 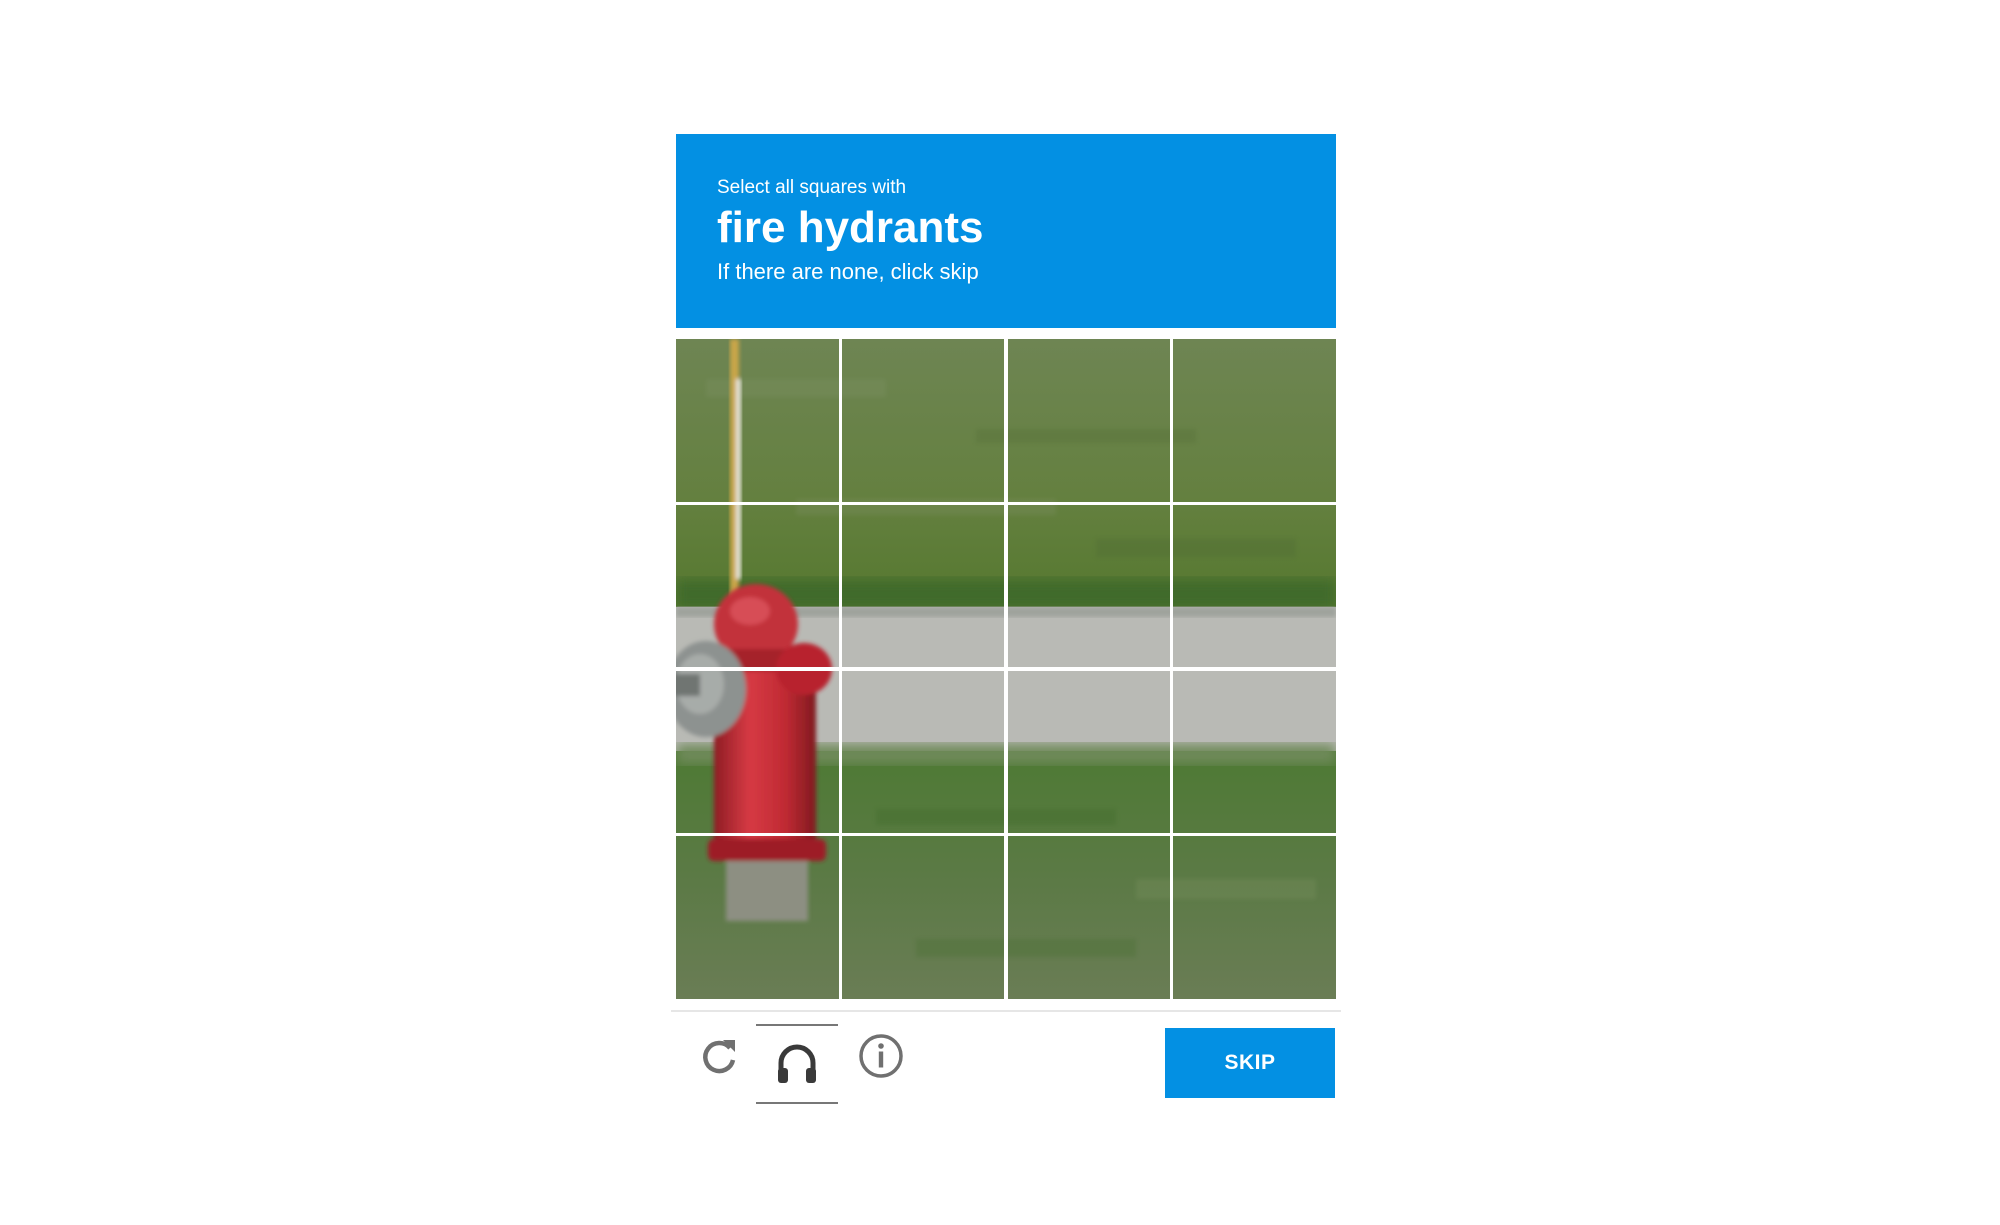 What do you see at coordinates (1254, 420) in the screenshot?
I see `grid-tile-r1c4` at bounding box center [1254, 420].